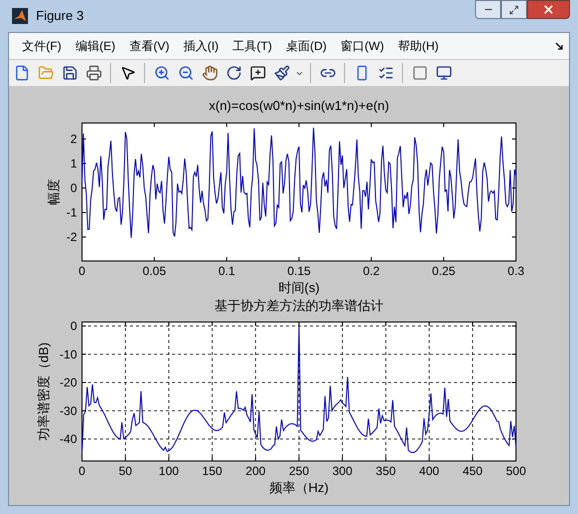 The height and width of the screenshot is (514, 578). What do you see at coordinates (73, 163) in the screenshot?
I see `y-tick-label: 1` at bounding box center [73, 163].